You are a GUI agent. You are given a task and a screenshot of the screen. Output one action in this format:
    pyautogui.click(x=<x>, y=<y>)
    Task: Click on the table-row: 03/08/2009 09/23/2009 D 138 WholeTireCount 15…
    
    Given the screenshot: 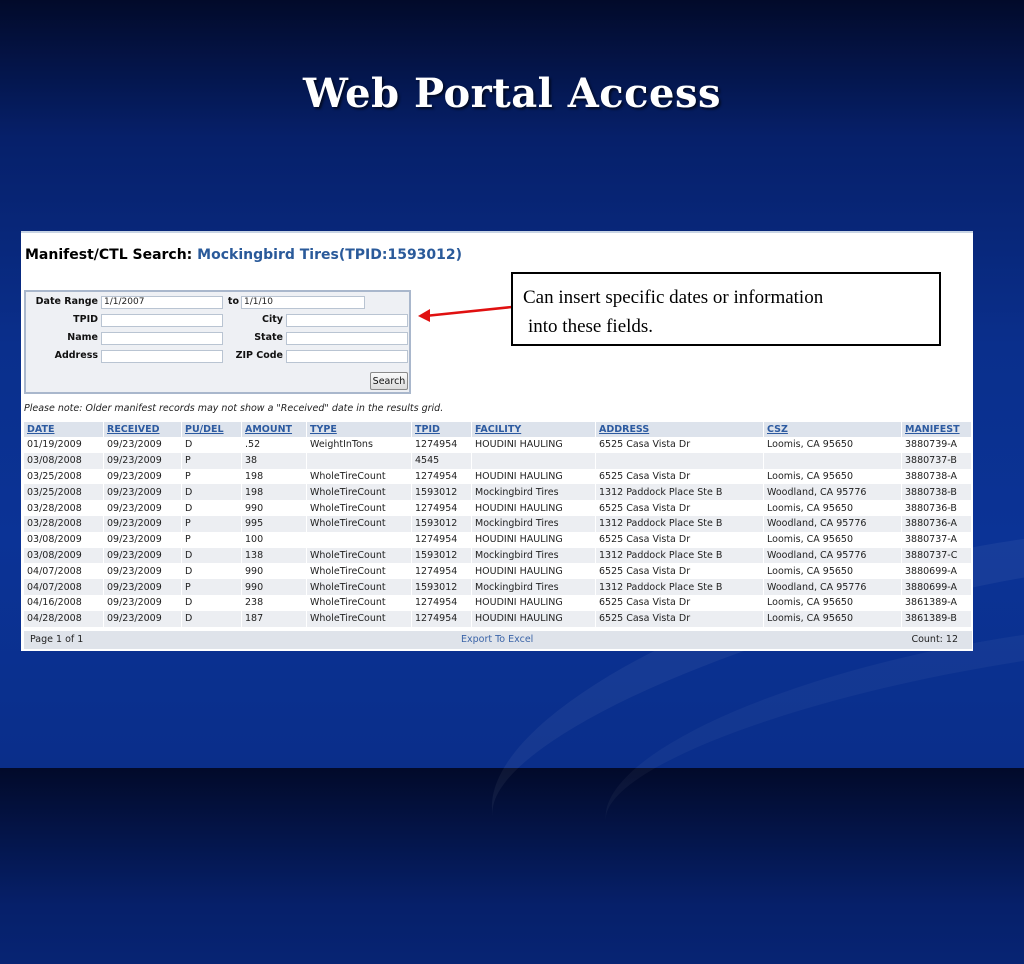 What is the action you would take?
    pyautogui.click(x=498, y=555)
    